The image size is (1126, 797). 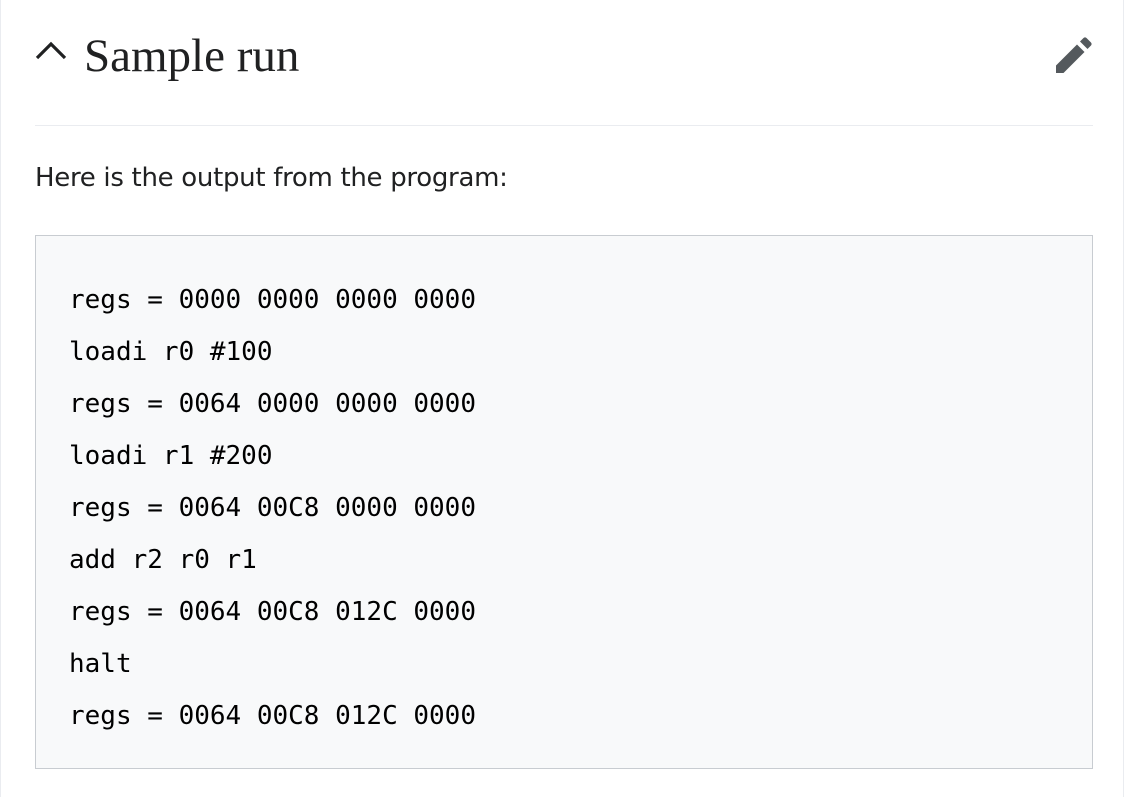 I want to click on code-line: loadi r0 #100, so click(x=171, y=352).